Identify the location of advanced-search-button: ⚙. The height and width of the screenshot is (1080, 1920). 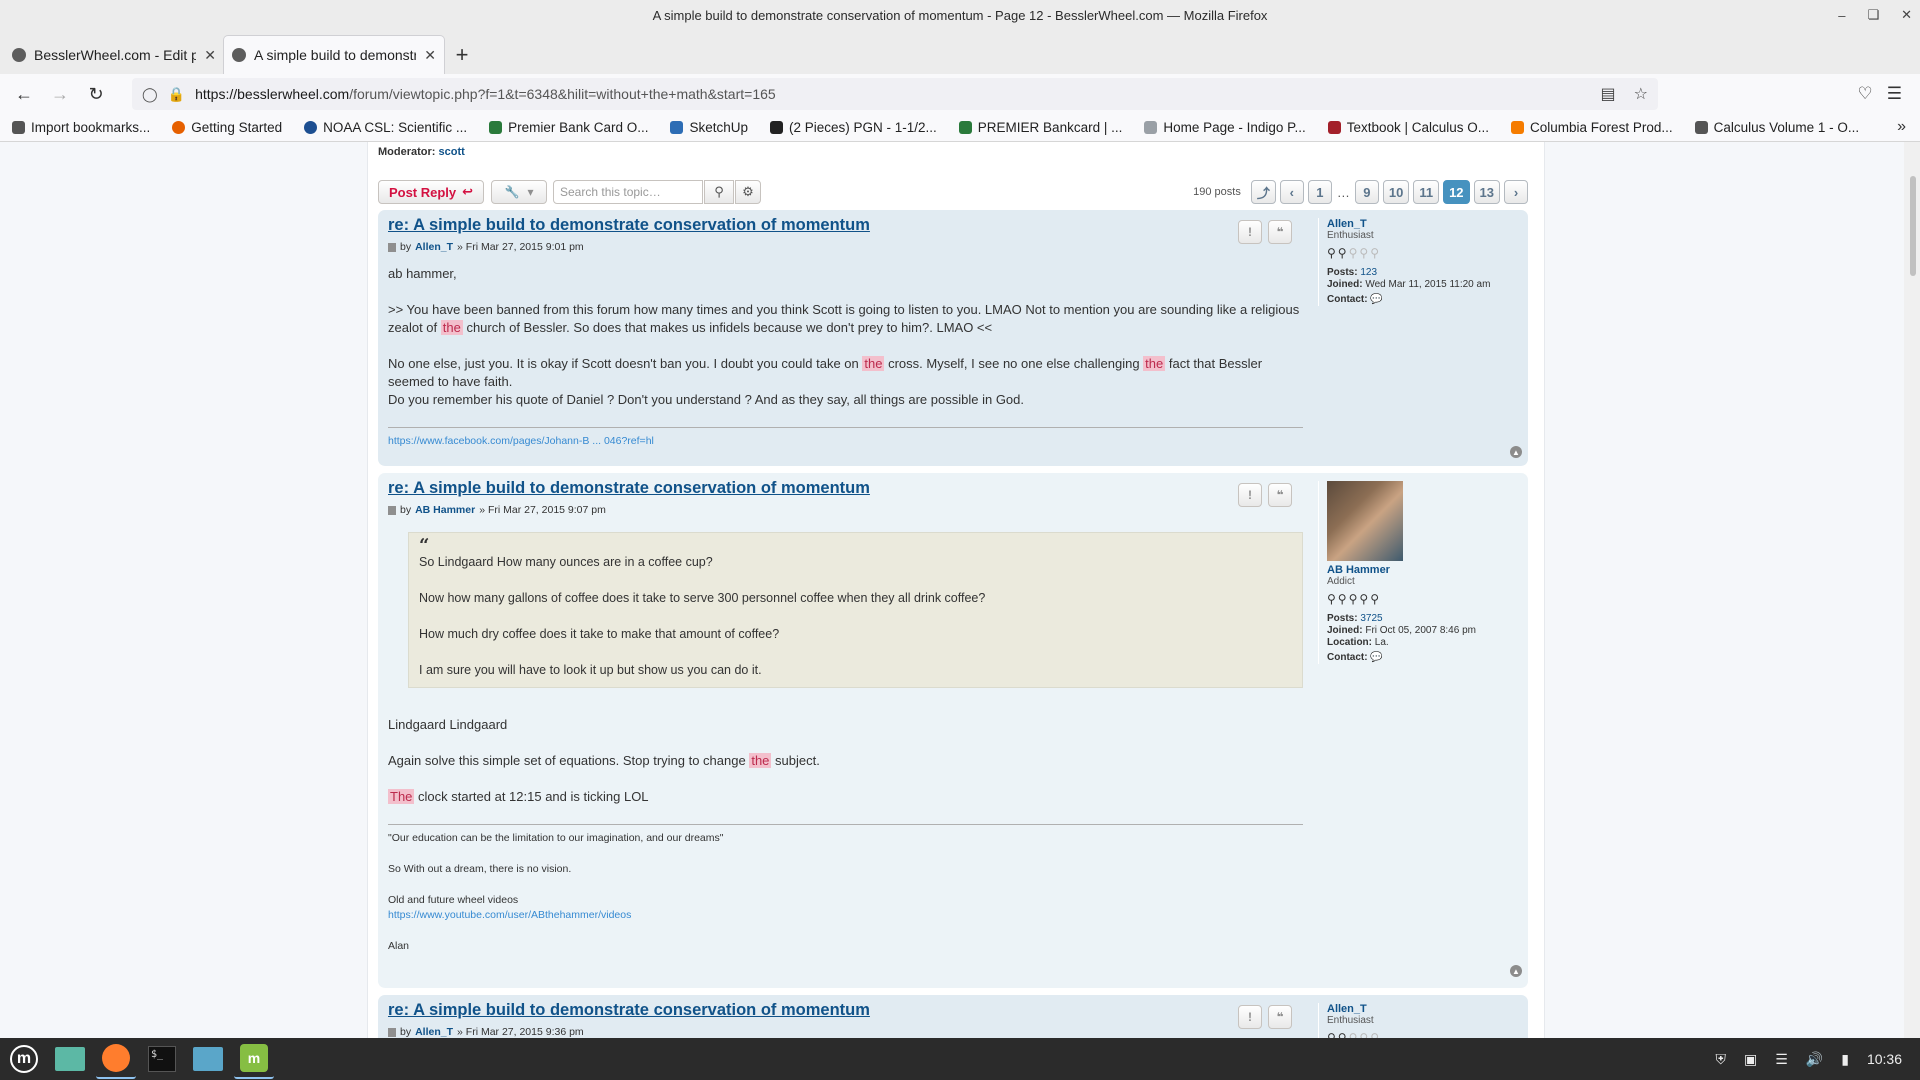
(748, 192).